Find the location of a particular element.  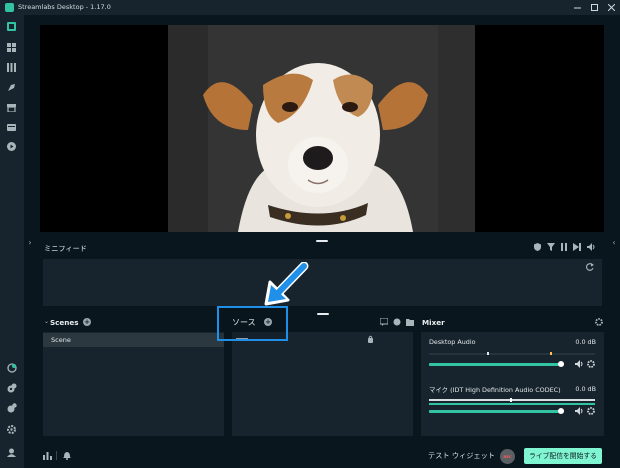

mixer-channel-name: マイク (IDT High Definition Audio CODEC) is located at coordinates (495, 390).